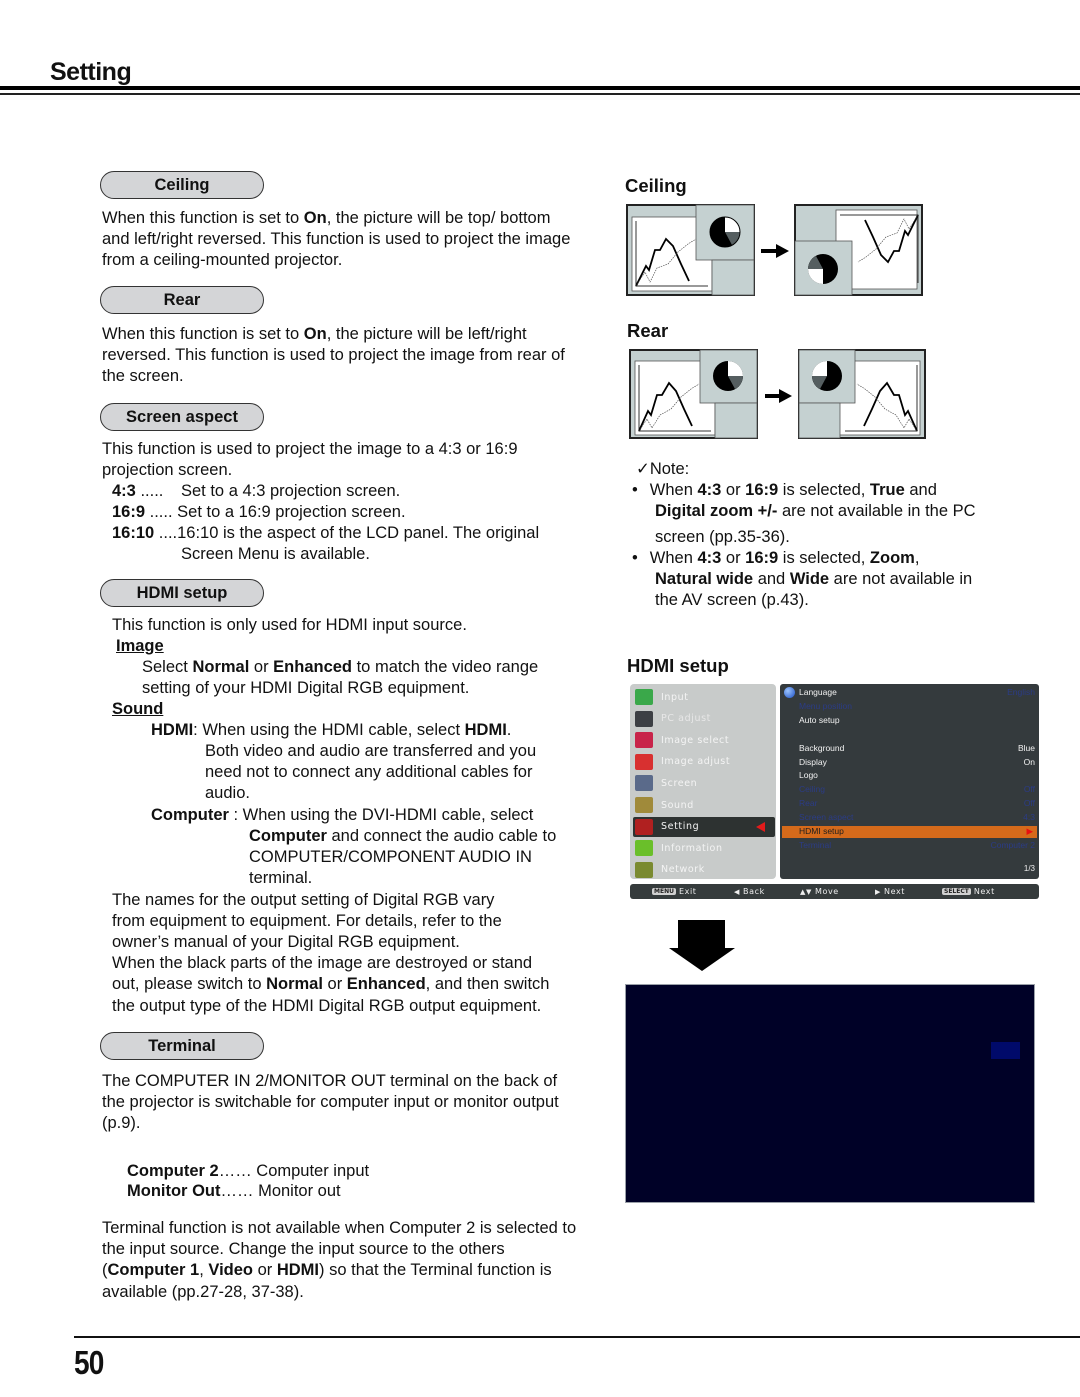 Image resolution: width=1080 pixels, height=1397 pixels. Describe the element at coordinates (704, 783) in the screenshot. I see `osd-menu-item: Screen` at that location.